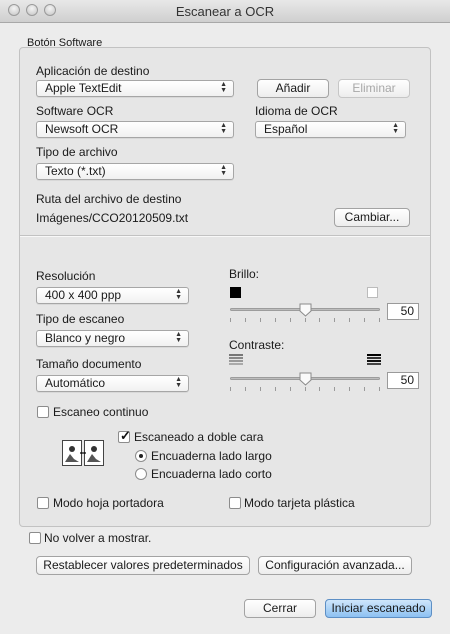 This screenshot has height=634, width=450. I want to click on dest-path-value: Imágenes/CCO20120509.txt, so click(112, 218).